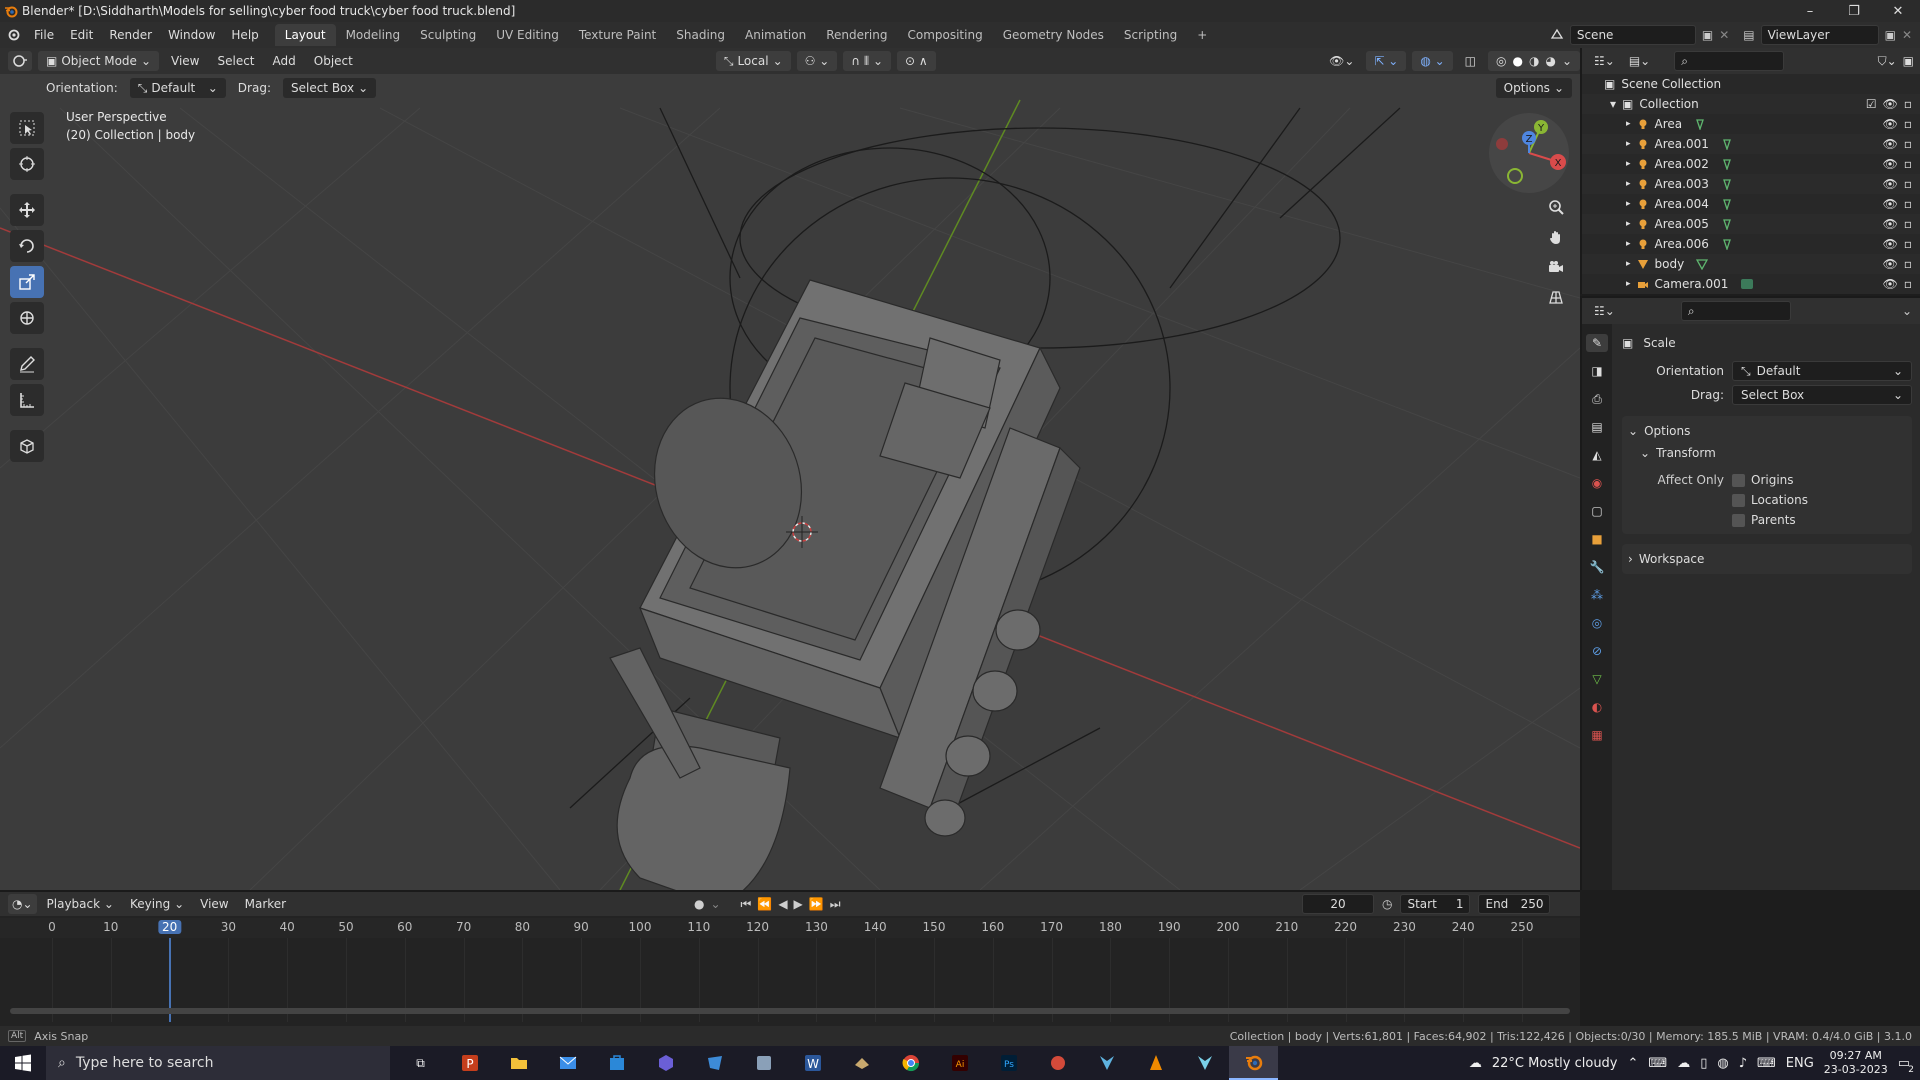 The height and width of the screenshot is (1080, 1920). I want to click on outliner-item-area: ▸ Area 👁 ▫, so click(1751, 124).